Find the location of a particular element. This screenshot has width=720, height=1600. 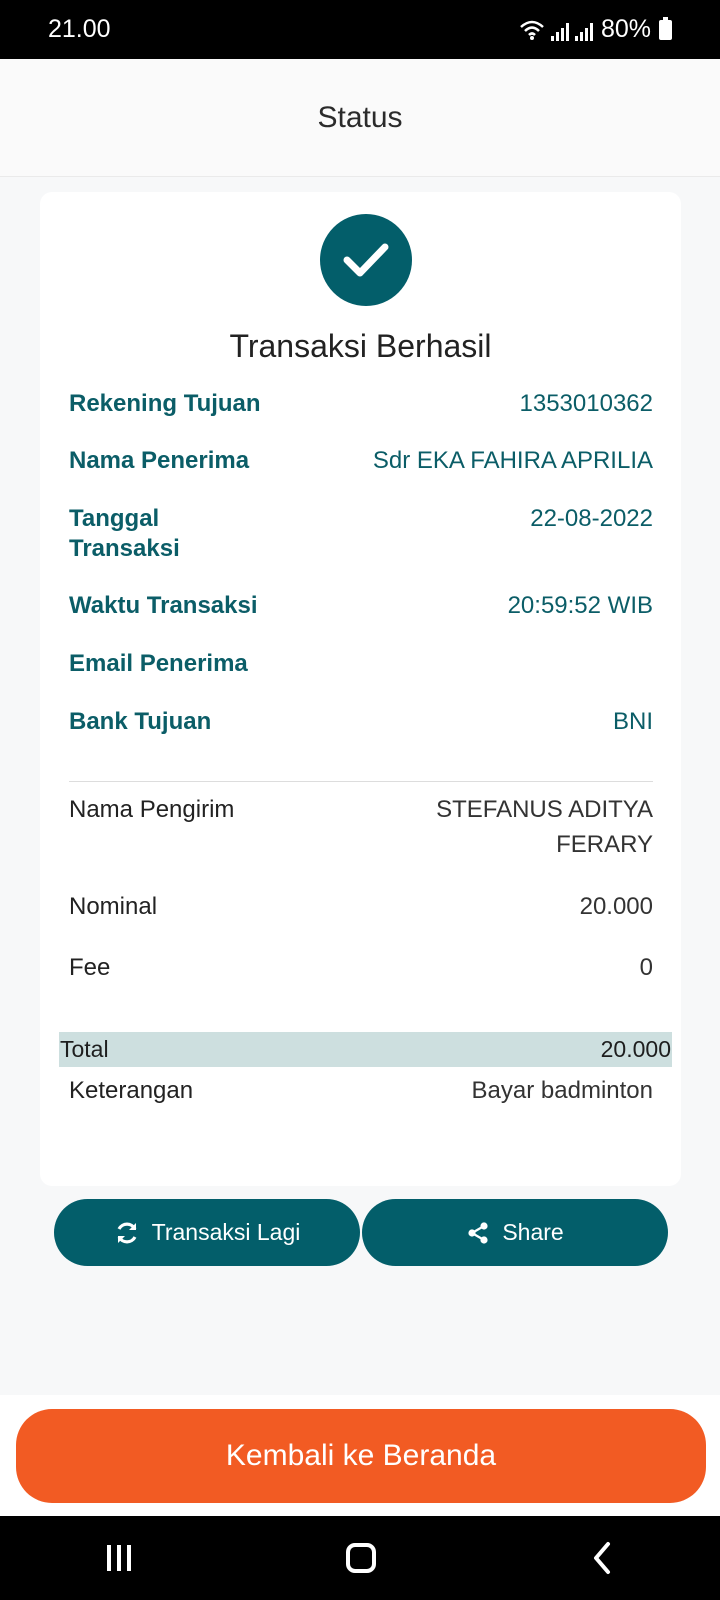

battery-icon is located at coordinates (665, 28).